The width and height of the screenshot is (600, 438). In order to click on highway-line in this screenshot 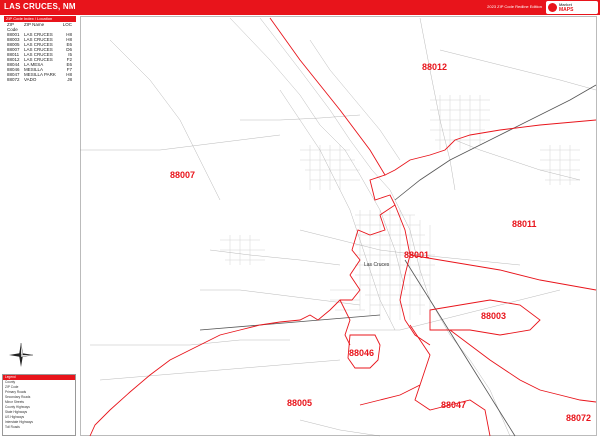, I will do `click(290, 322)`.